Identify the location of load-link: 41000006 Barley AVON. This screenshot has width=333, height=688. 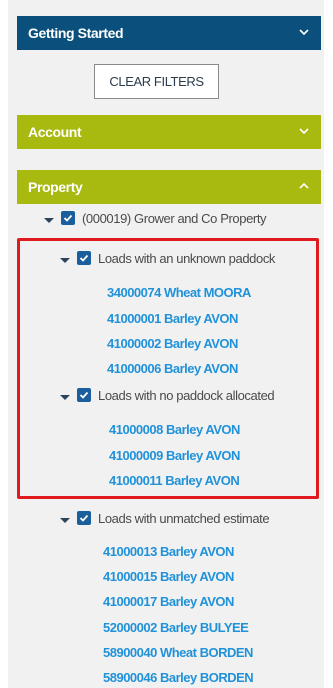
(172, 368).